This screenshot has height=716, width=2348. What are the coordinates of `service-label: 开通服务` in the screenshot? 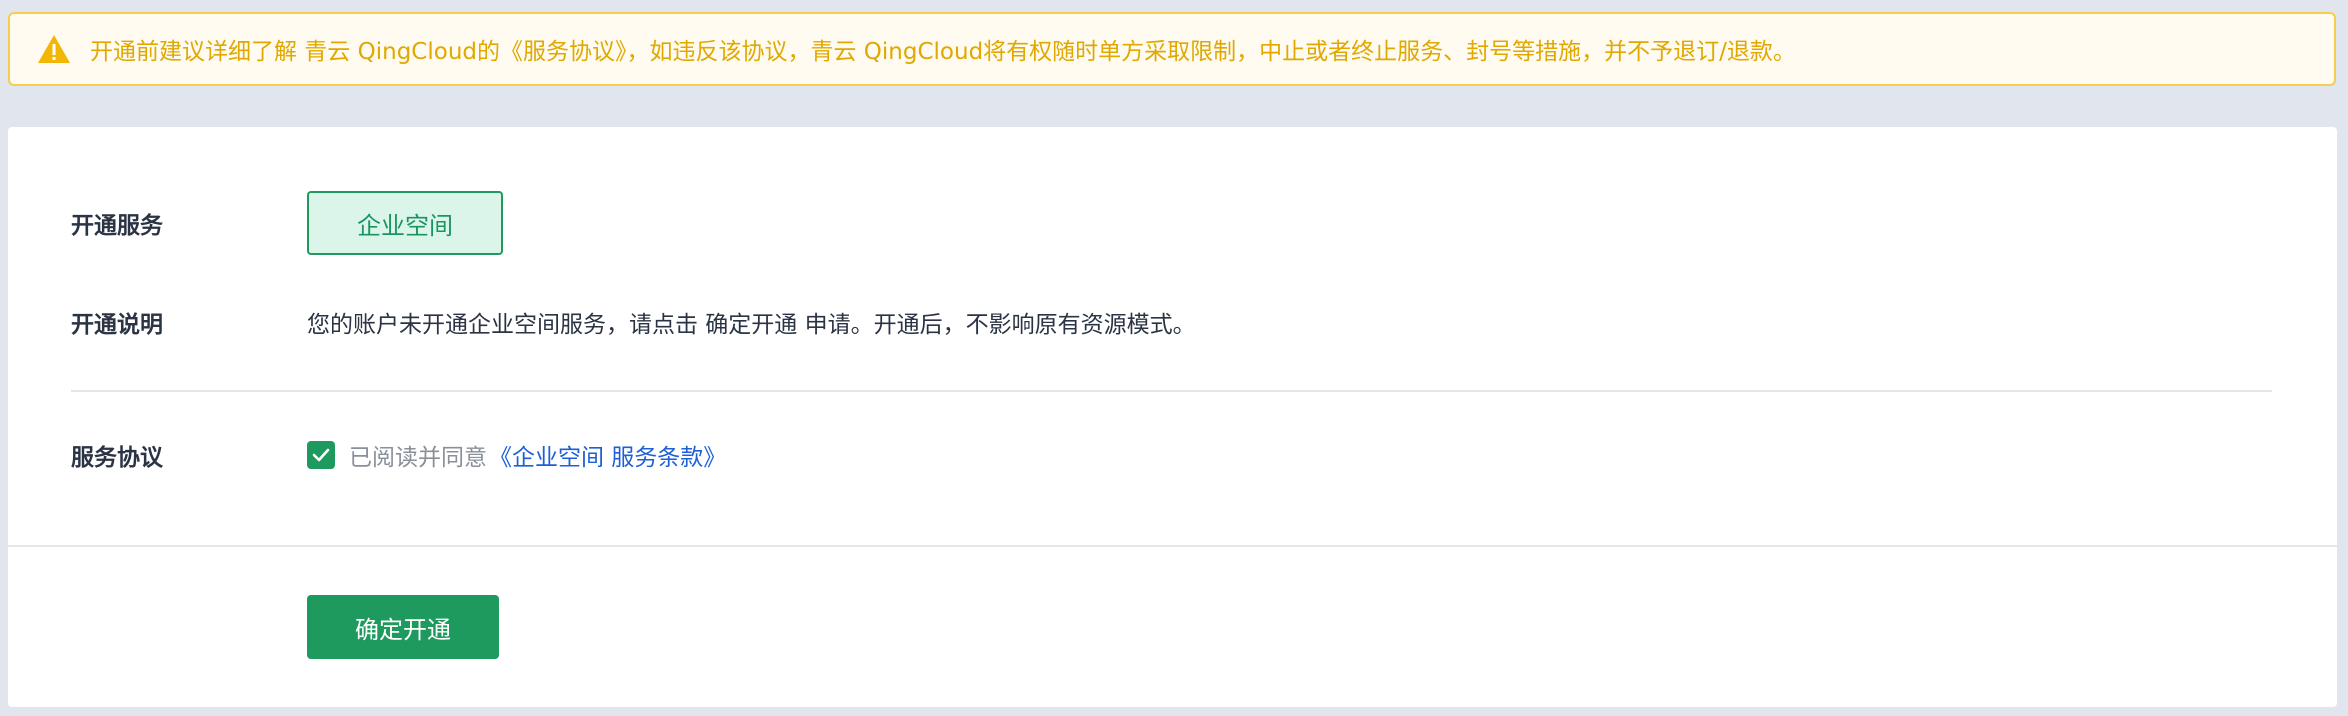 It's located at (117, 226).